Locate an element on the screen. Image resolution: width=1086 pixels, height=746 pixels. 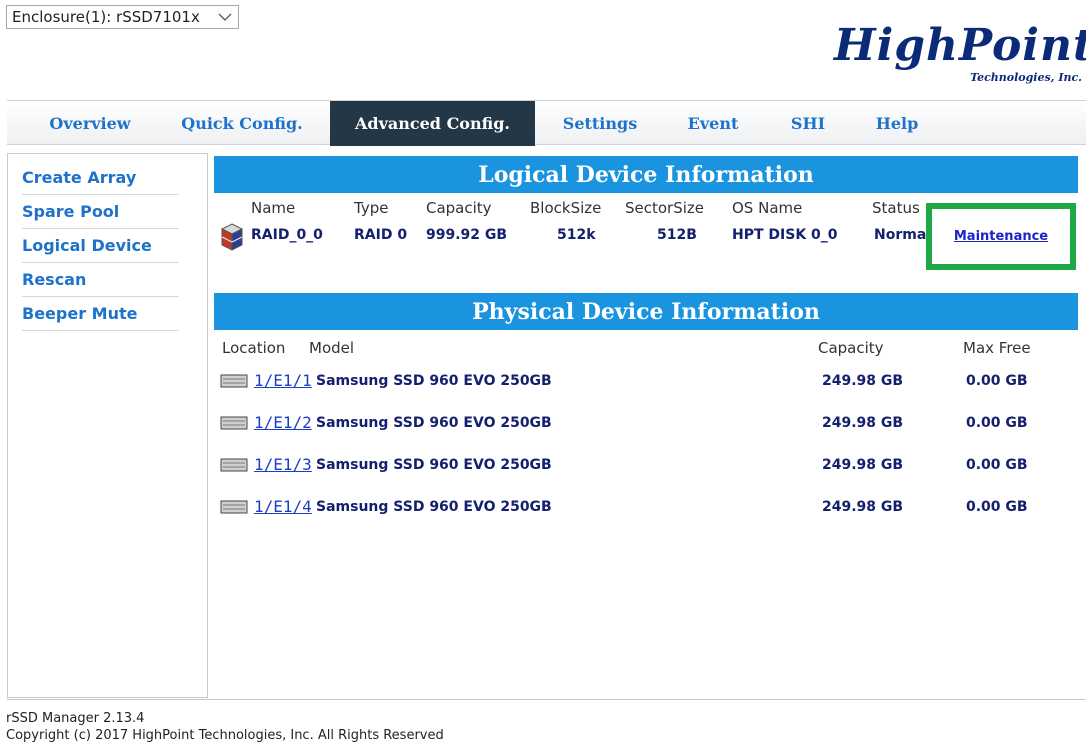
col-header-type: Type is located at coordinates (371, 208).